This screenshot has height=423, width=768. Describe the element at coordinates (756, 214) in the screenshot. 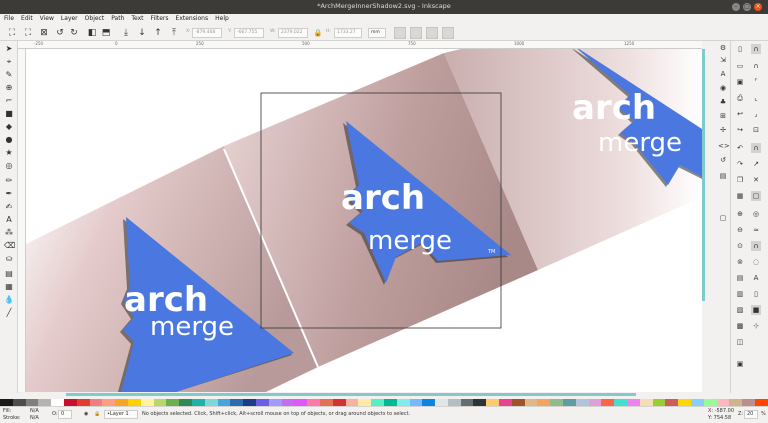

I see `snap-others-icon: ◎` at that location.